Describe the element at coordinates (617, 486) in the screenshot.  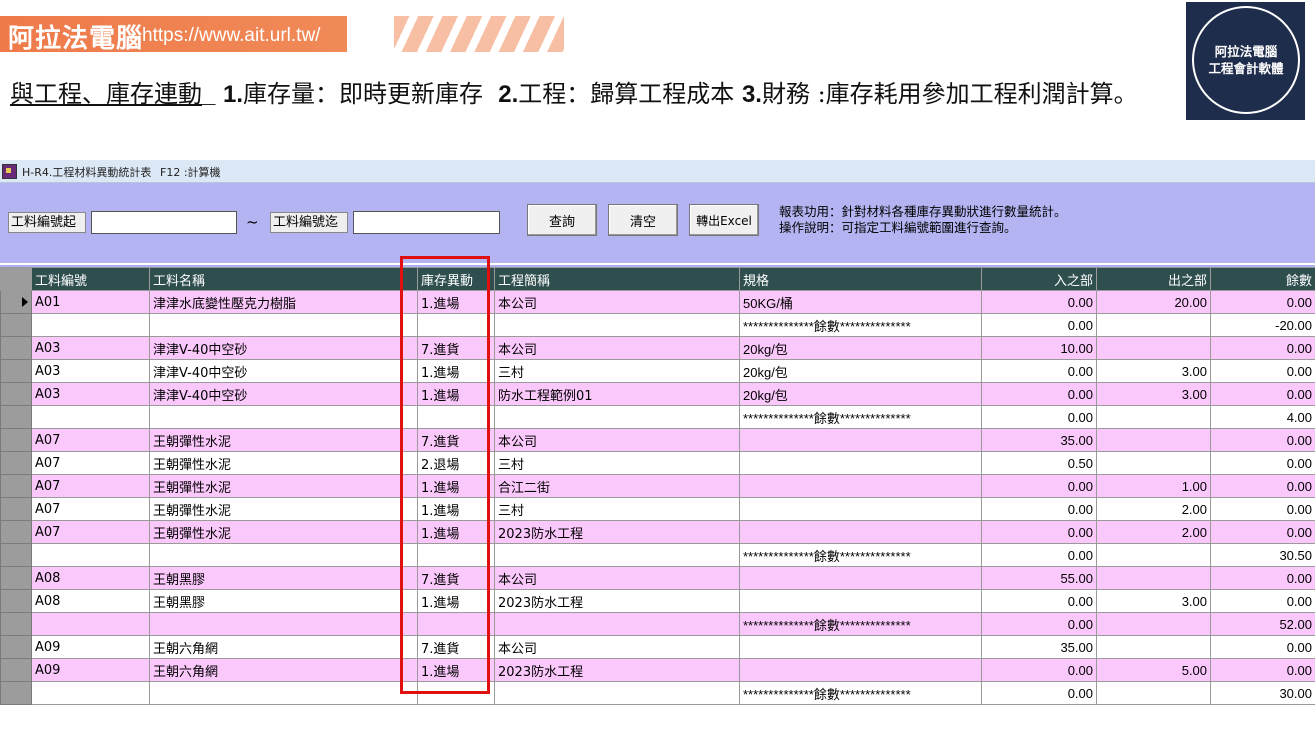
I see `cell-project: 合江二街` at that location.